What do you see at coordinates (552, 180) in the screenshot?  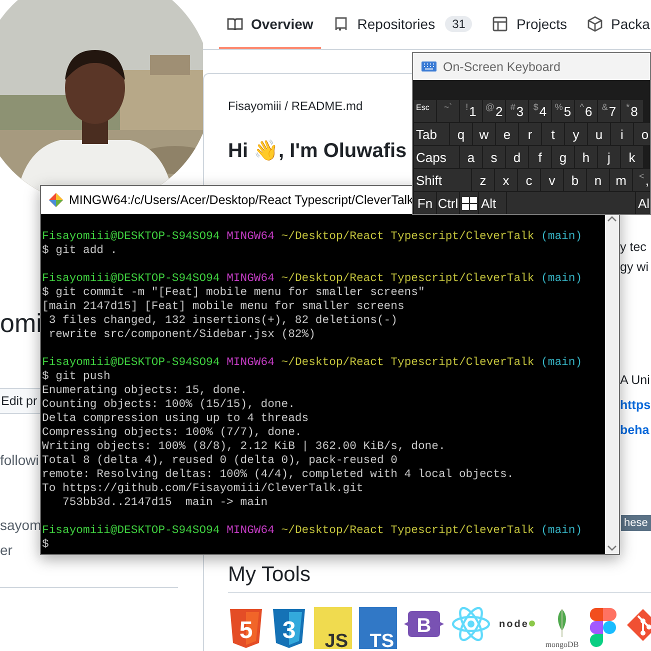 I see `keyboard-key: v` at bounding box center [552, 180].